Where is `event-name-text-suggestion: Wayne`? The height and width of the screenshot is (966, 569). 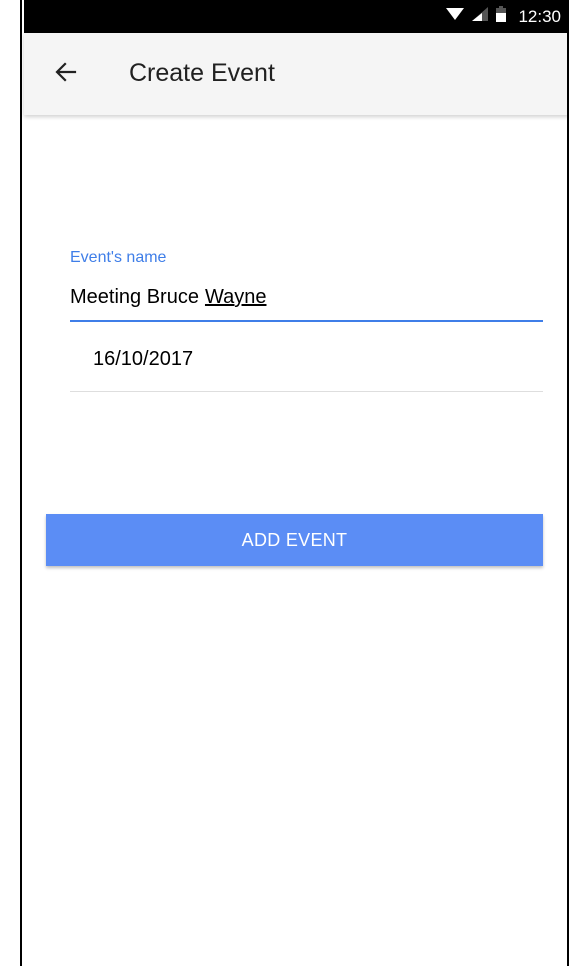
event-name-text-suggestion: Wayne is located at coordinates (235, 297).